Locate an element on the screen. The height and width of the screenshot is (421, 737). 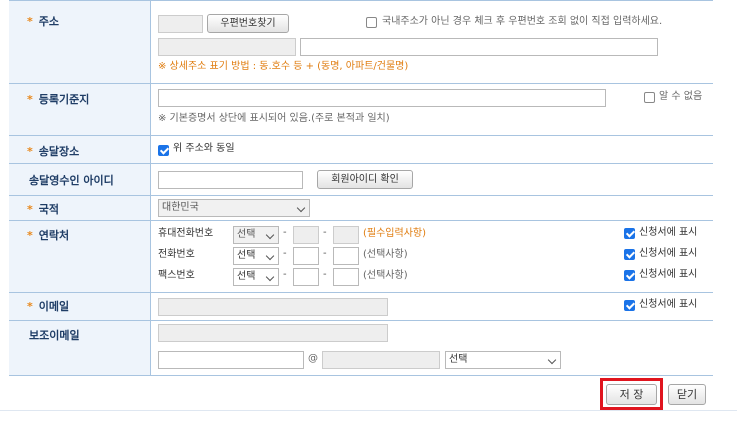
email-input is located at coordinates (273, 307).